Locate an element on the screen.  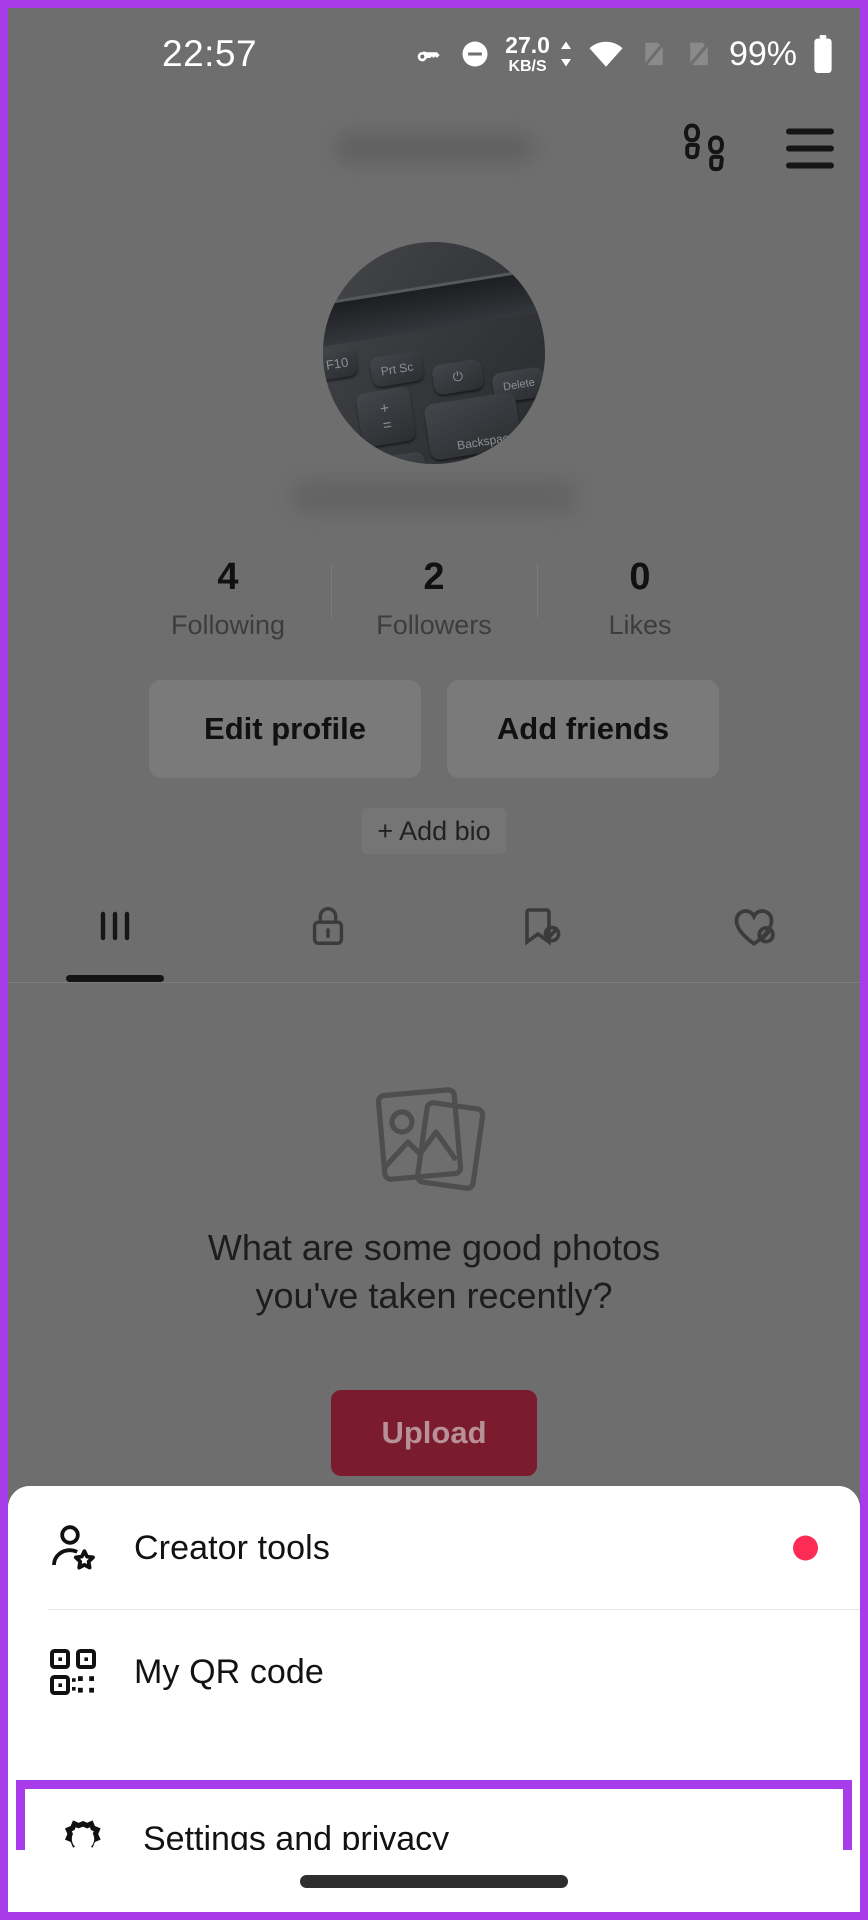
active-tab-underline is located at coordinates (114, 978).